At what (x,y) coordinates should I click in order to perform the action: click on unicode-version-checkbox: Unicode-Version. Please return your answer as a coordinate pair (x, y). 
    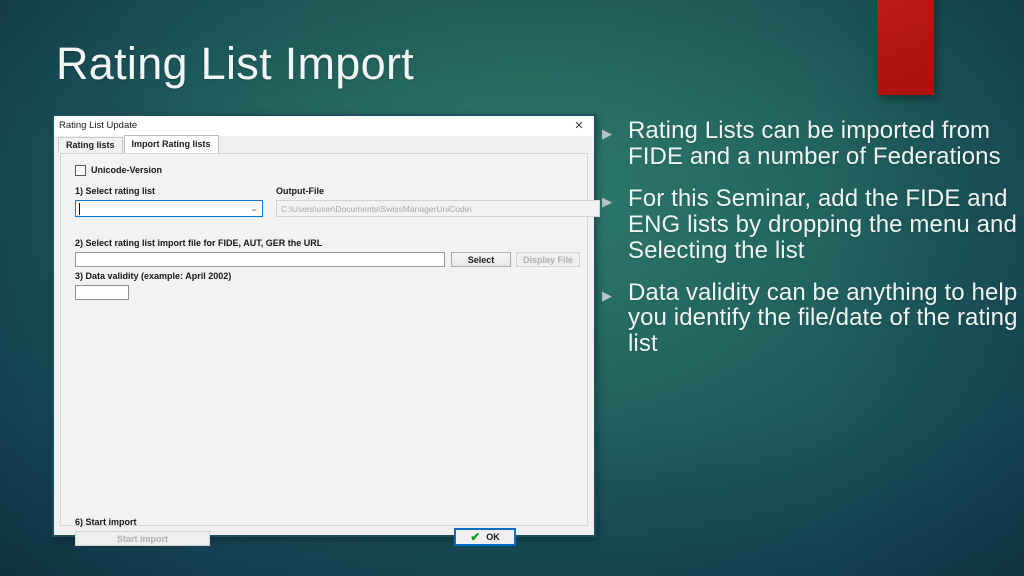
    Looking at the image, I should click on (118, 170).